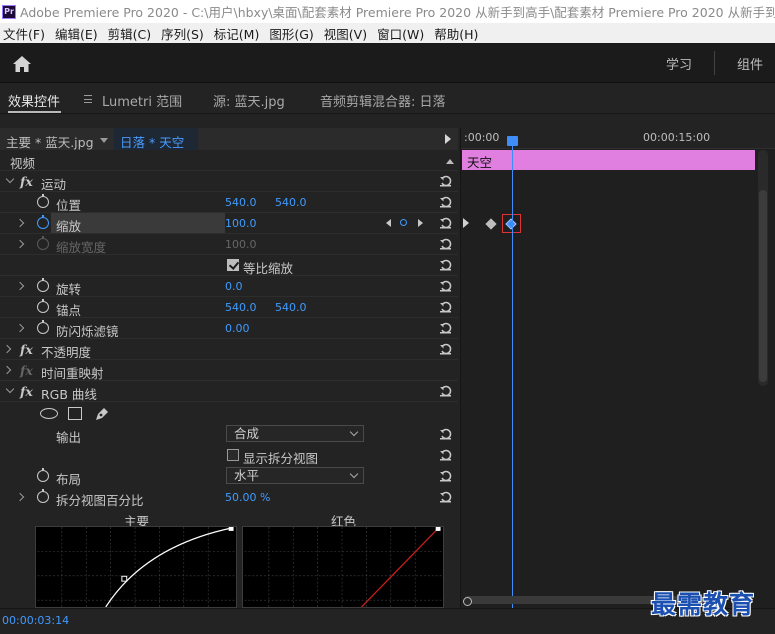  Describe the element at coordinates (291, 202) in the screenshot. I see `position-y-value: 540.0` at that location.